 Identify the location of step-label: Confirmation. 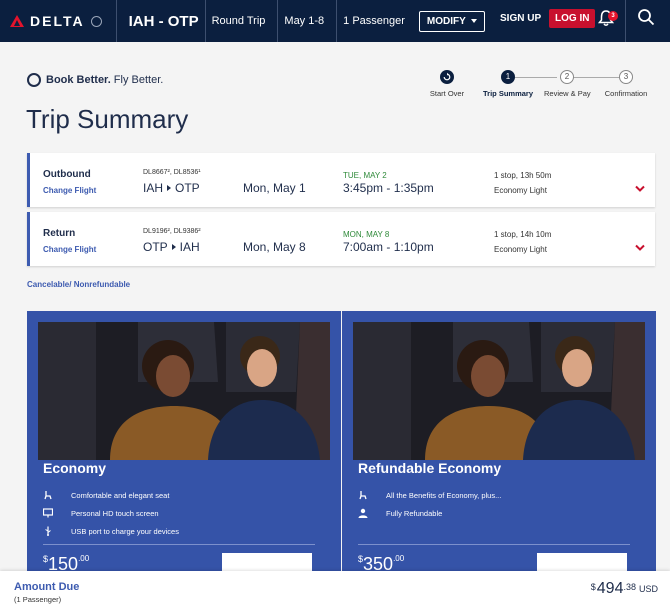
(626, 93).